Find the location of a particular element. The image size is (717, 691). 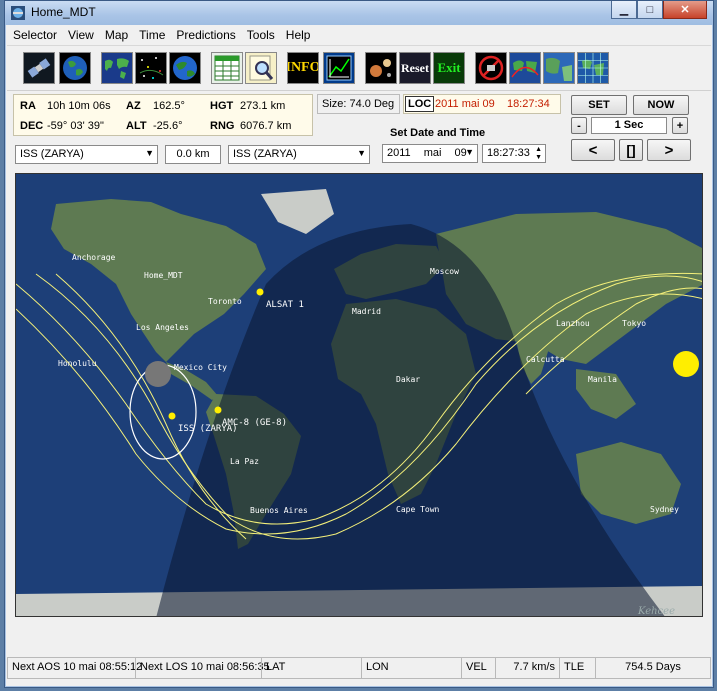

hgt-value: 273.1 km is located at coordinates (263, 106).